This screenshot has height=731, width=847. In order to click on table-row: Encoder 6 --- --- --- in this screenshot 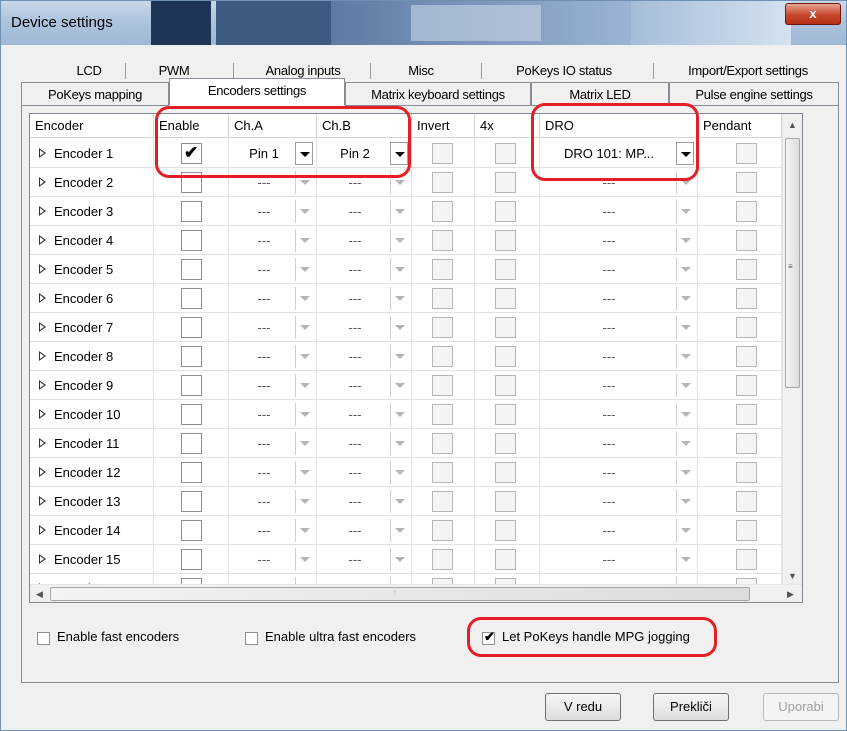, I will do `click(406, 298)`.